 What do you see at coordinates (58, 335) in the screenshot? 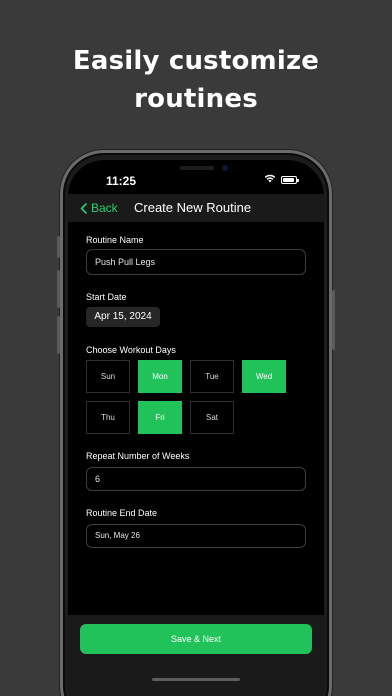
I see `phone-volume-down-button` at bounding box center [58, 335].